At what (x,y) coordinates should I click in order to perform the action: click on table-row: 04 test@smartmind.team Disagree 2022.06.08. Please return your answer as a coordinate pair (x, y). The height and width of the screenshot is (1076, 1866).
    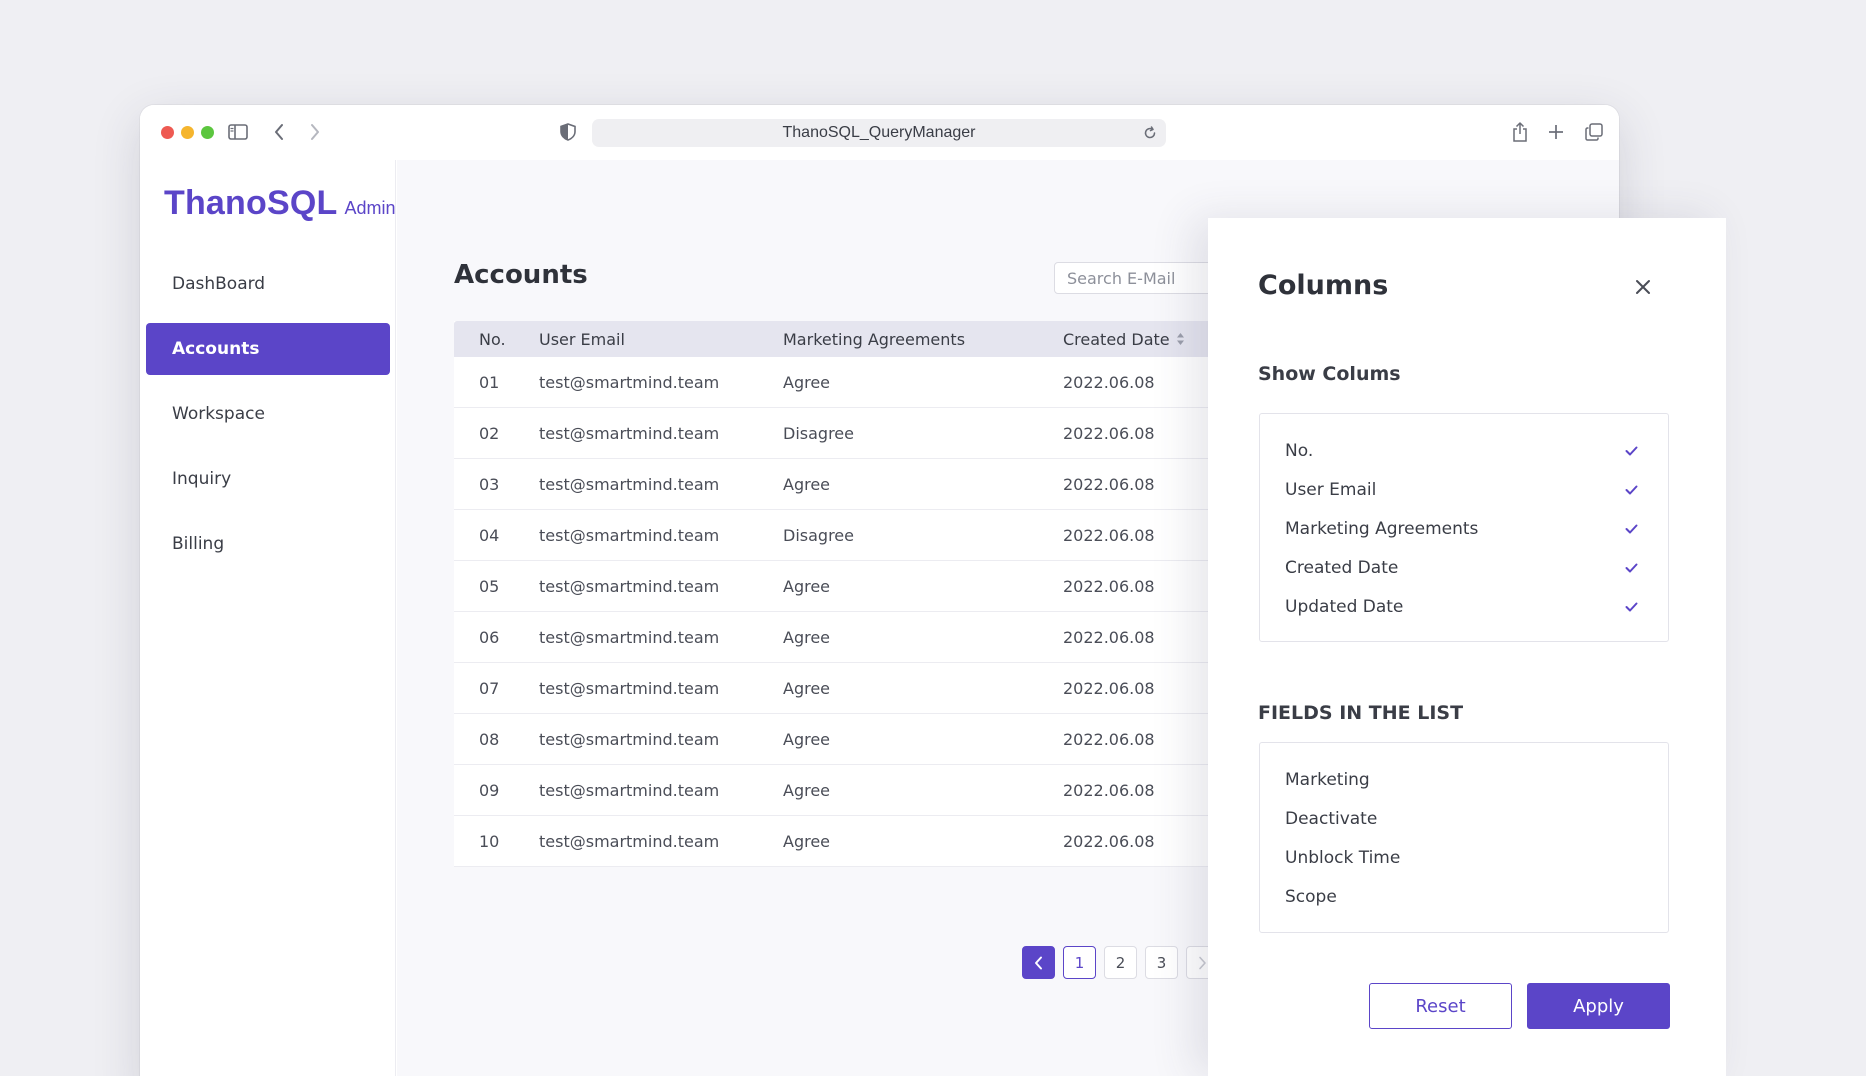
    Looking at the image, I should click on (854, 535).